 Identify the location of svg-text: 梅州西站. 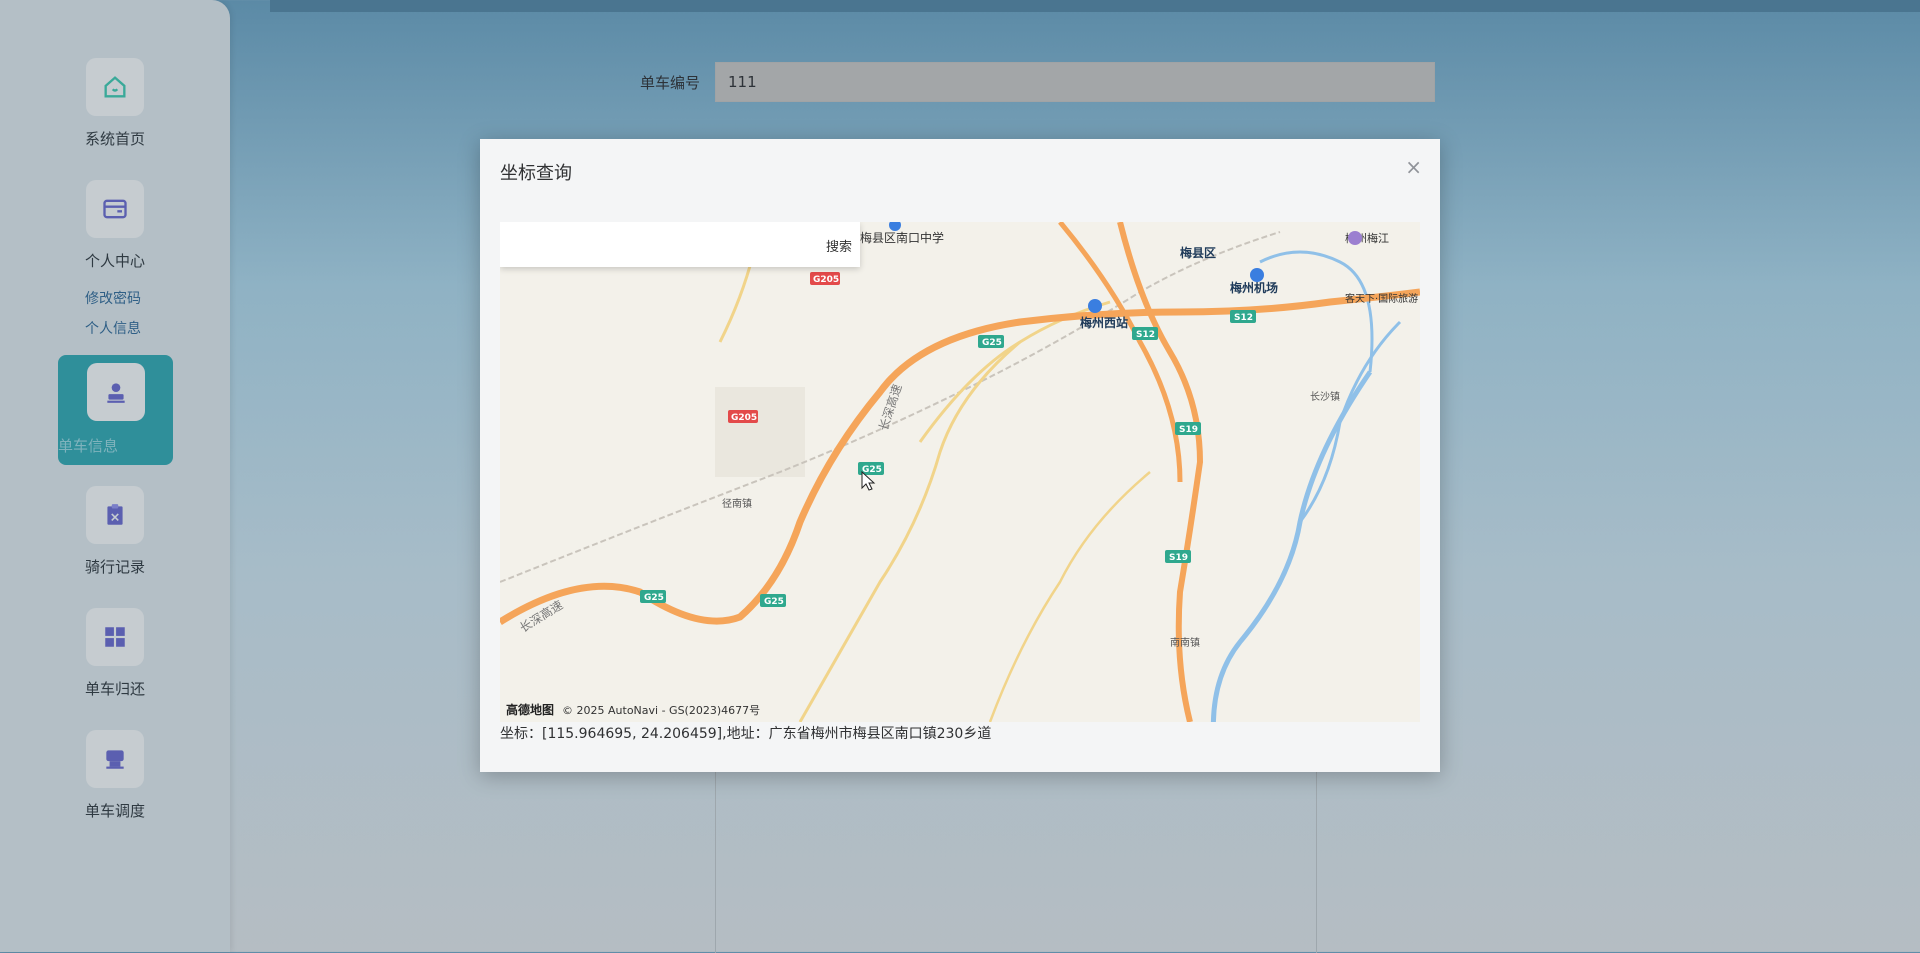
(1104, 322).